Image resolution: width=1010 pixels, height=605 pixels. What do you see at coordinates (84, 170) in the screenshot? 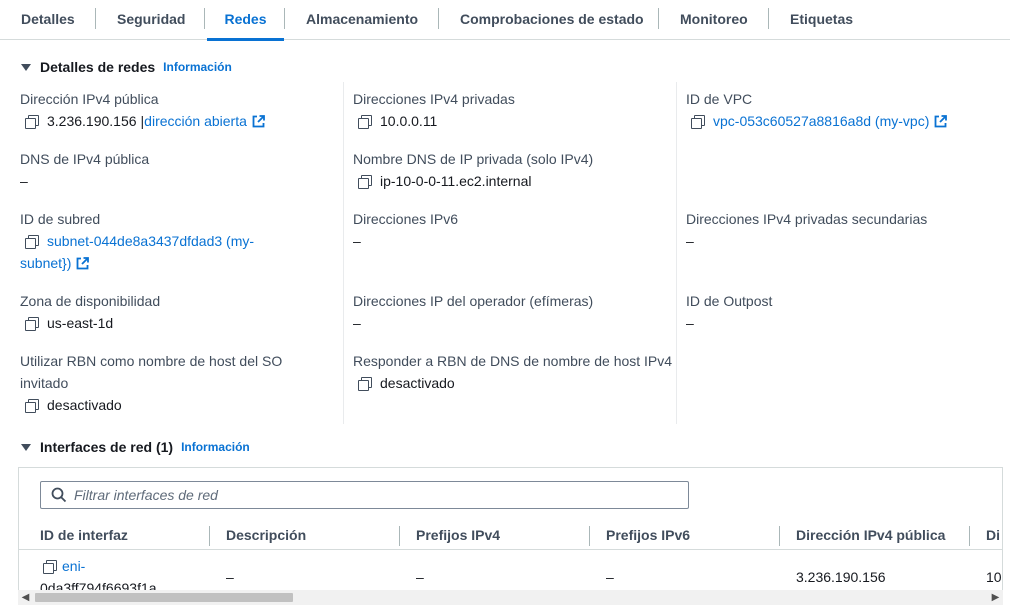
I see `public-dns-field: DNS de IPv4 pública –` at bounding box center [84, 170].